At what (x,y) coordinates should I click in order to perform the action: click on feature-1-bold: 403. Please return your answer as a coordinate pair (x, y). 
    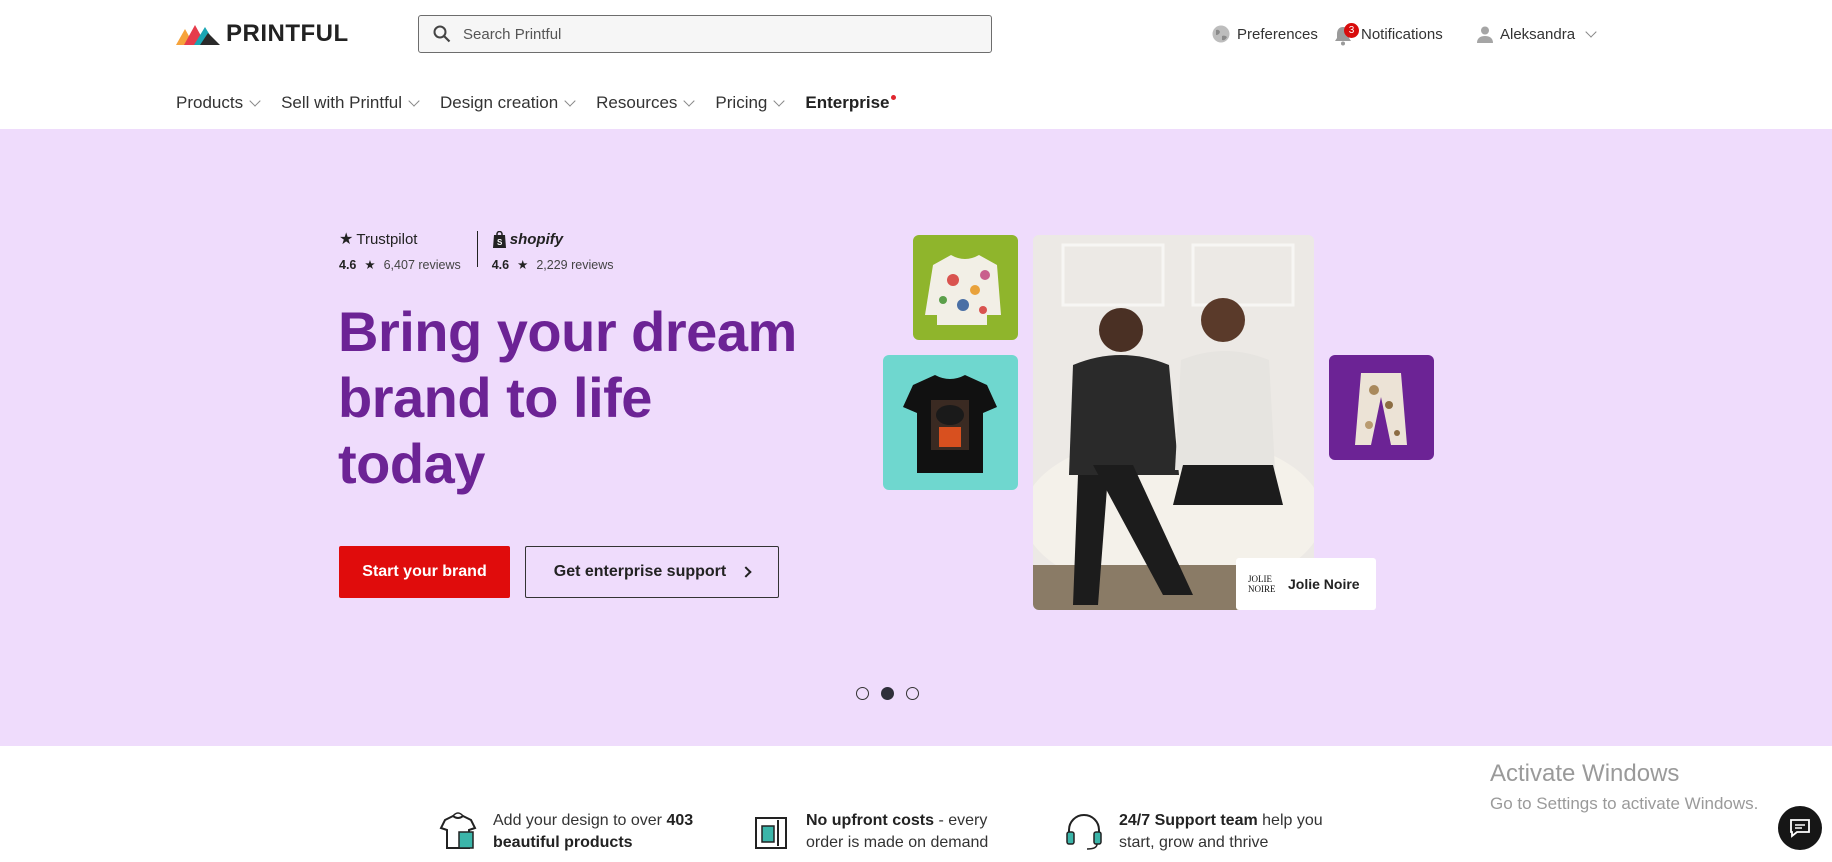
    Looking at the image, I should click on (680, 820).